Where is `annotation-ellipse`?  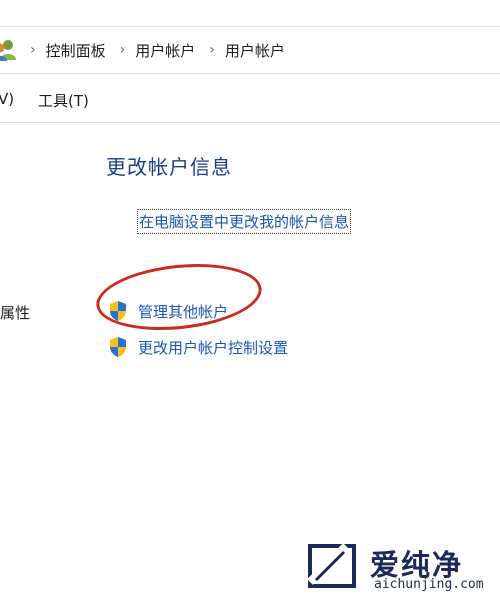
annotation-ellipse is located at coordinates (179, 297).